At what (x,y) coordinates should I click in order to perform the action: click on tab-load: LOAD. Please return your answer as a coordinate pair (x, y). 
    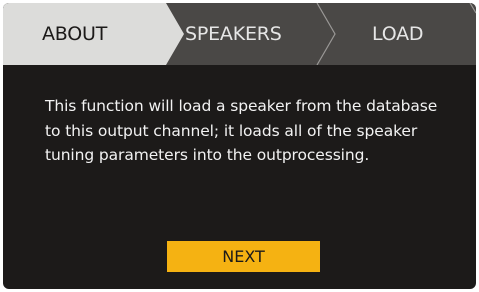
    Looking at the image, I should click on (398, 34).